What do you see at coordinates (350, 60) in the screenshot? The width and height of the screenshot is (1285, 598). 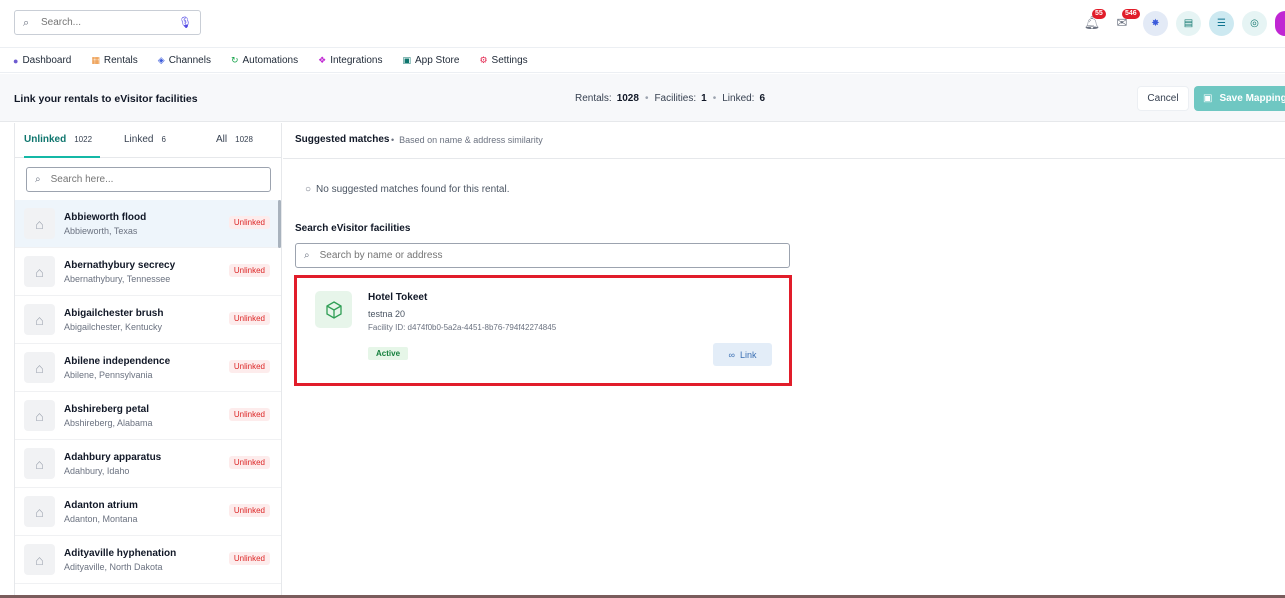 I see `nav-integrations: ❖ Integrations` at bounding box center [350, 60].